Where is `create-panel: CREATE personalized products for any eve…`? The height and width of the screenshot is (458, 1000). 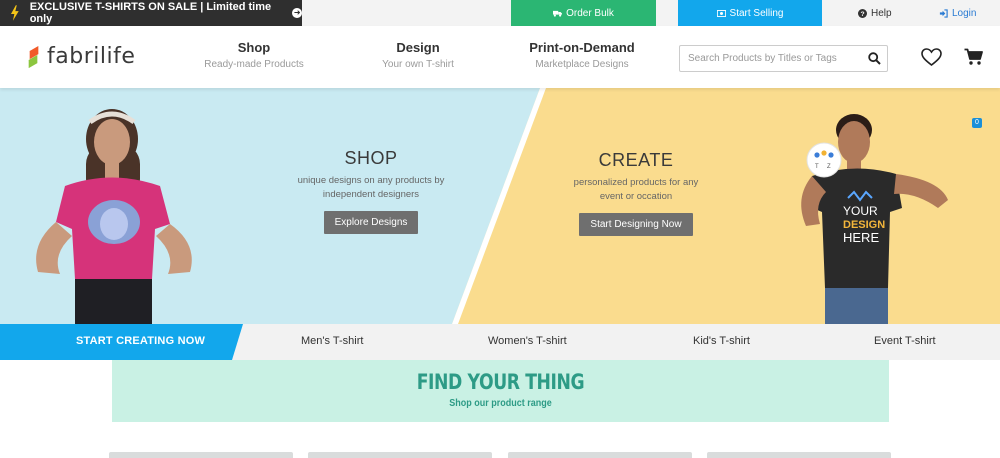
create-panel: CREATE personalized products for any eve… is located at coordinates (636, 193).